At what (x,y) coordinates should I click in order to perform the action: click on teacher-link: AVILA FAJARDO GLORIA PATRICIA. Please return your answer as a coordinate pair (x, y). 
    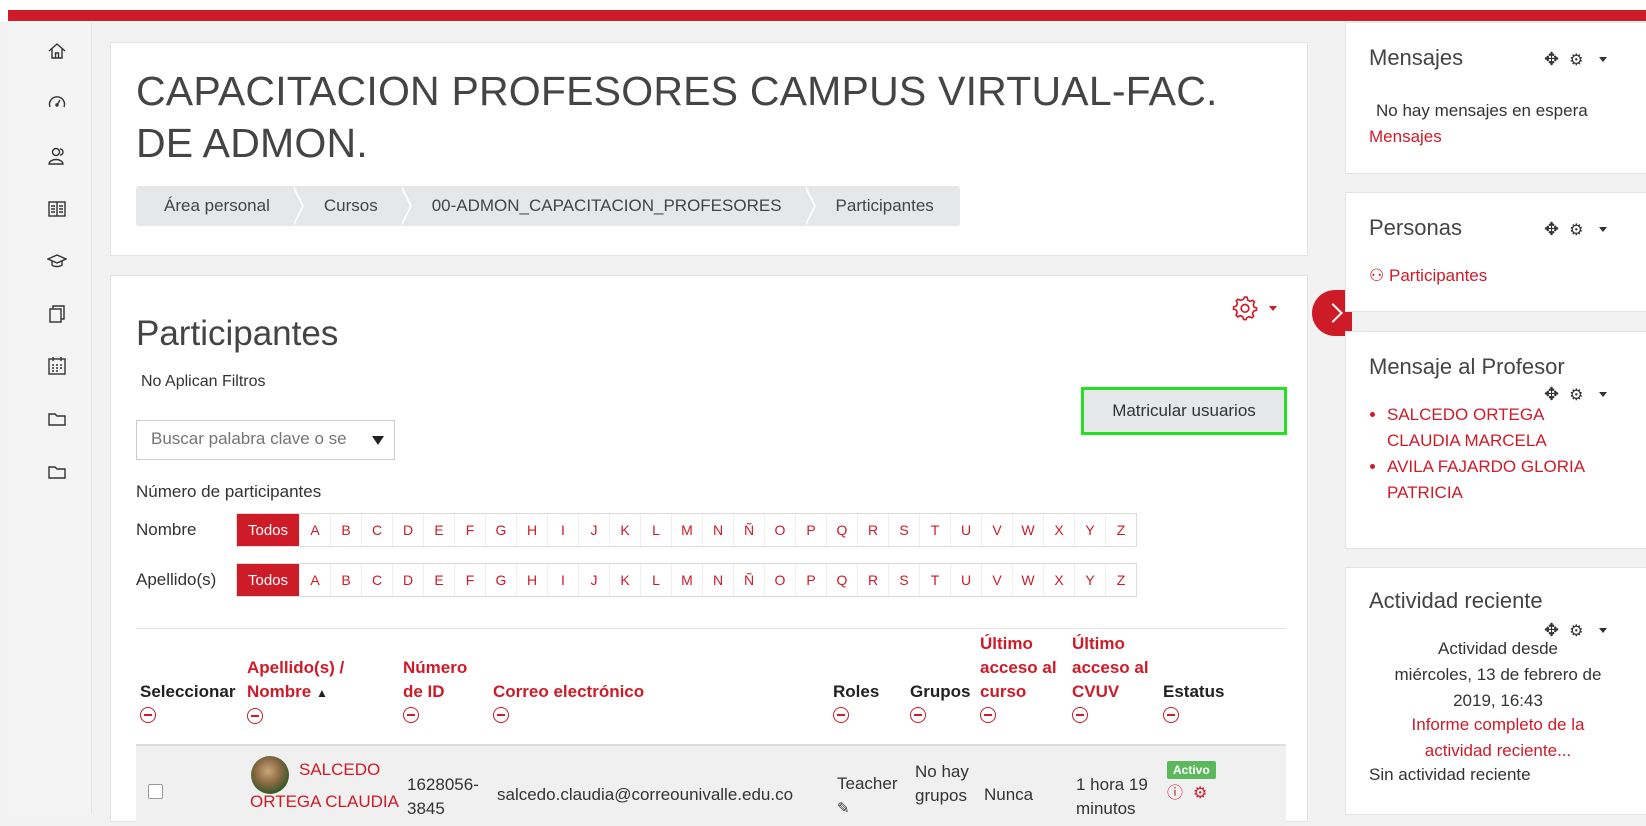
    Looking at the image, I should click on (1502, 480).